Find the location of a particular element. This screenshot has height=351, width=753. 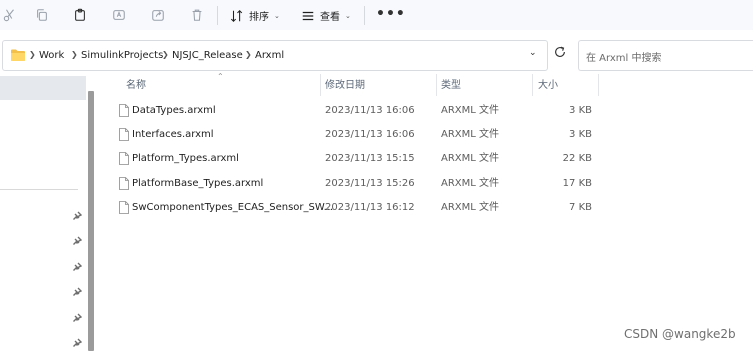

nav-scrollbar is located at coordinates (91, 221).